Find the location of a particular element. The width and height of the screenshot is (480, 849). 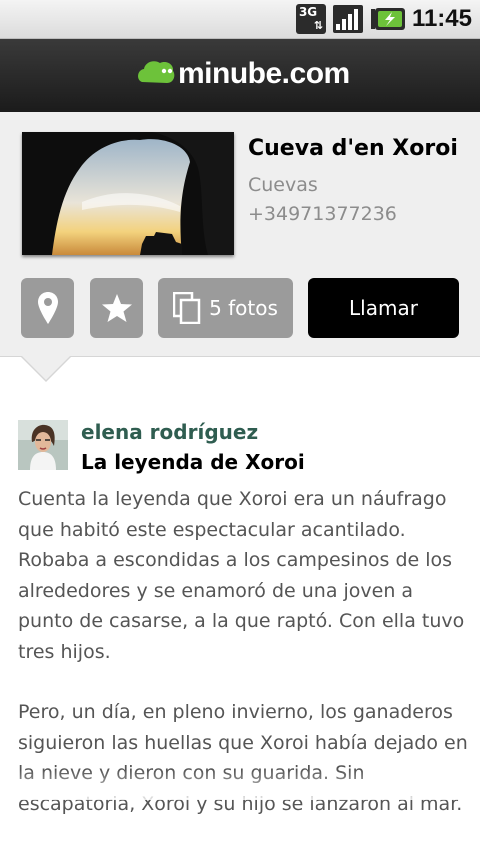

minube-logo: minube.com is located at coordinates (243, 74).